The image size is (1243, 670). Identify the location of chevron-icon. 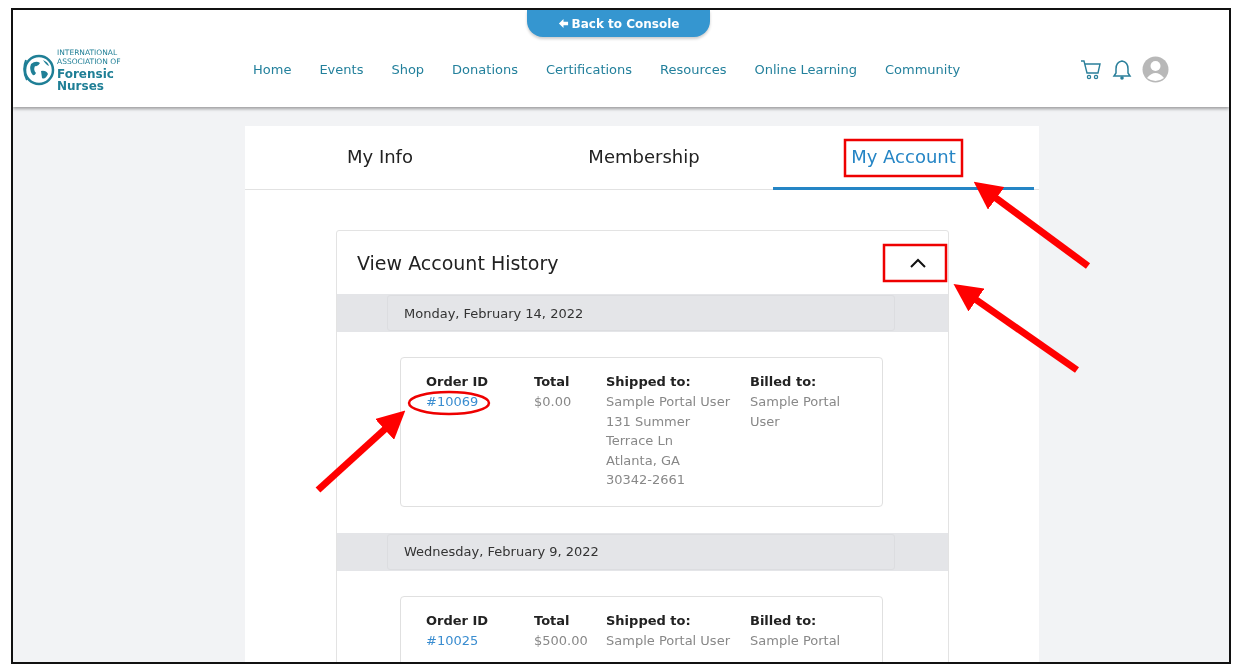
(918, 262).